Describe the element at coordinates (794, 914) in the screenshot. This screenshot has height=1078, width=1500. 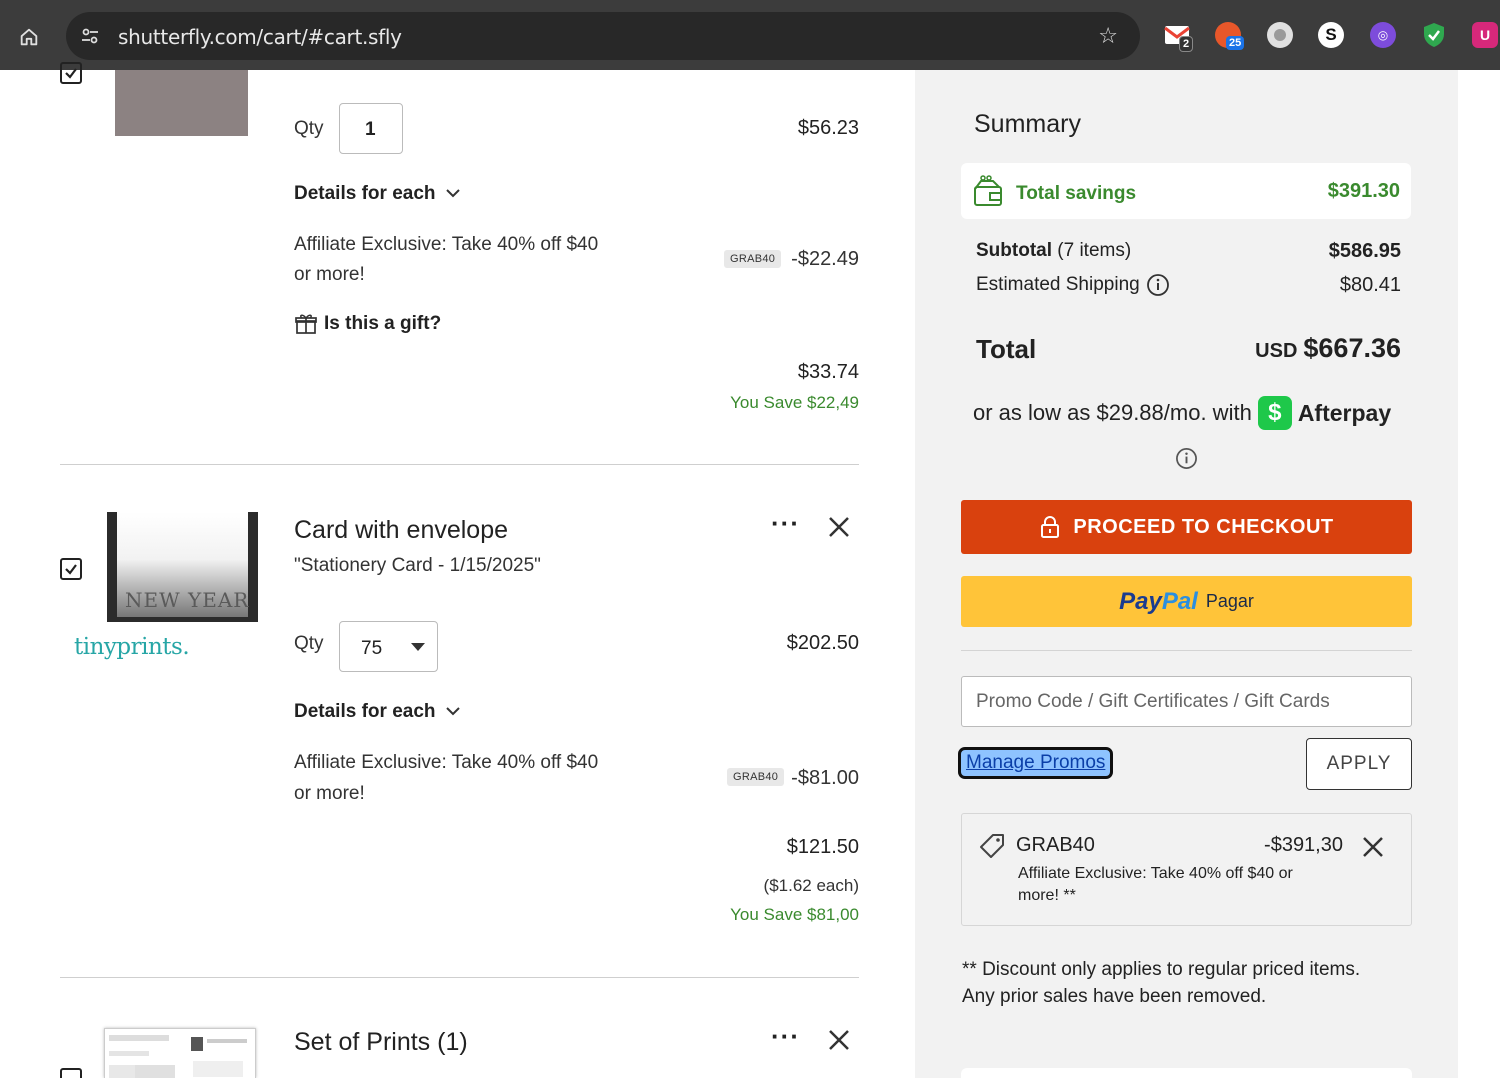
I see `item2-you-save: You Save $81,00` at that location.